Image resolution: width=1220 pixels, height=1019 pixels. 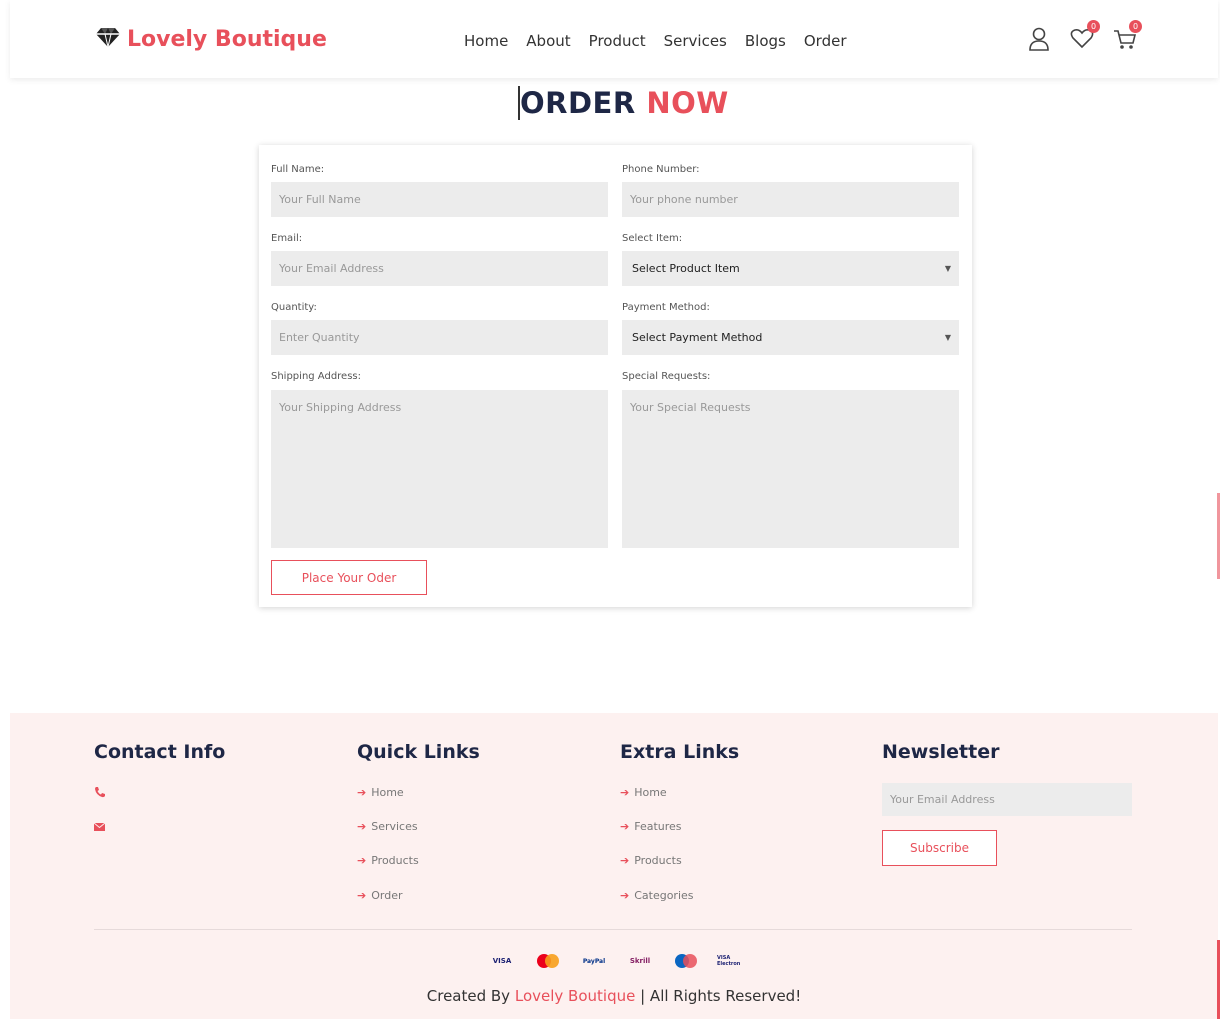 I want to click on quick-link-label: Products, so click(x=395, y=860).